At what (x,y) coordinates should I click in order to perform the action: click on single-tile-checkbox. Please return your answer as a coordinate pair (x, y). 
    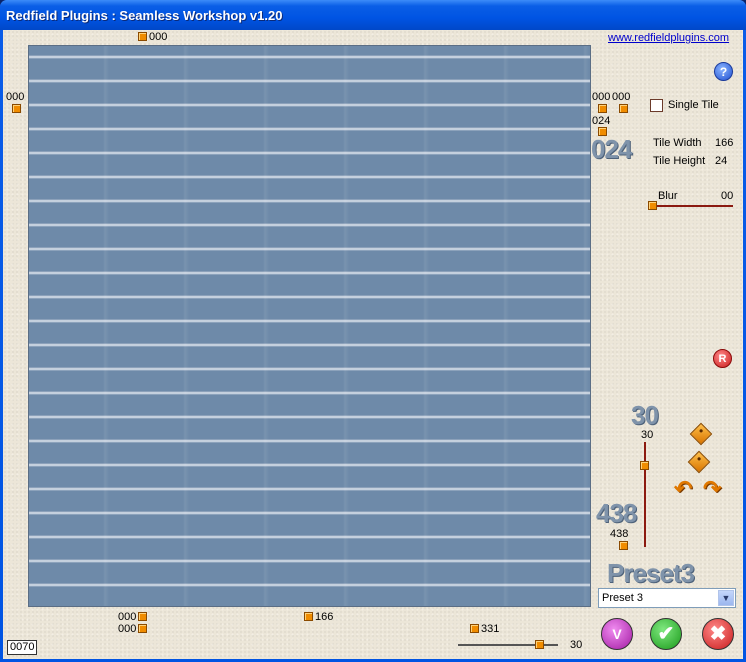
    Looking at the image, I should click on (656, 105).